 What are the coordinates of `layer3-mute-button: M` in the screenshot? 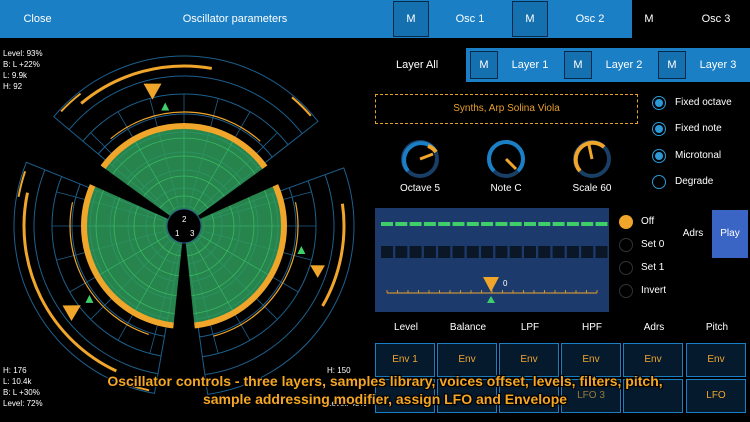 It's located at (672, 65).